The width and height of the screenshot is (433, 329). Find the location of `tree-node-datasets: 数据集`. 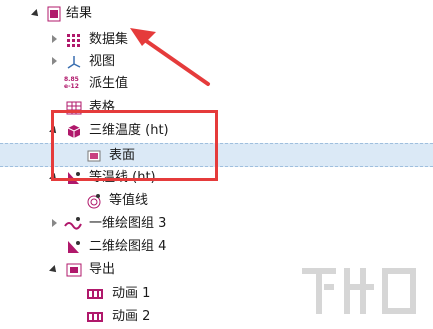

tree-node-datasets: 数据集 is located at coordinates (216, 40).